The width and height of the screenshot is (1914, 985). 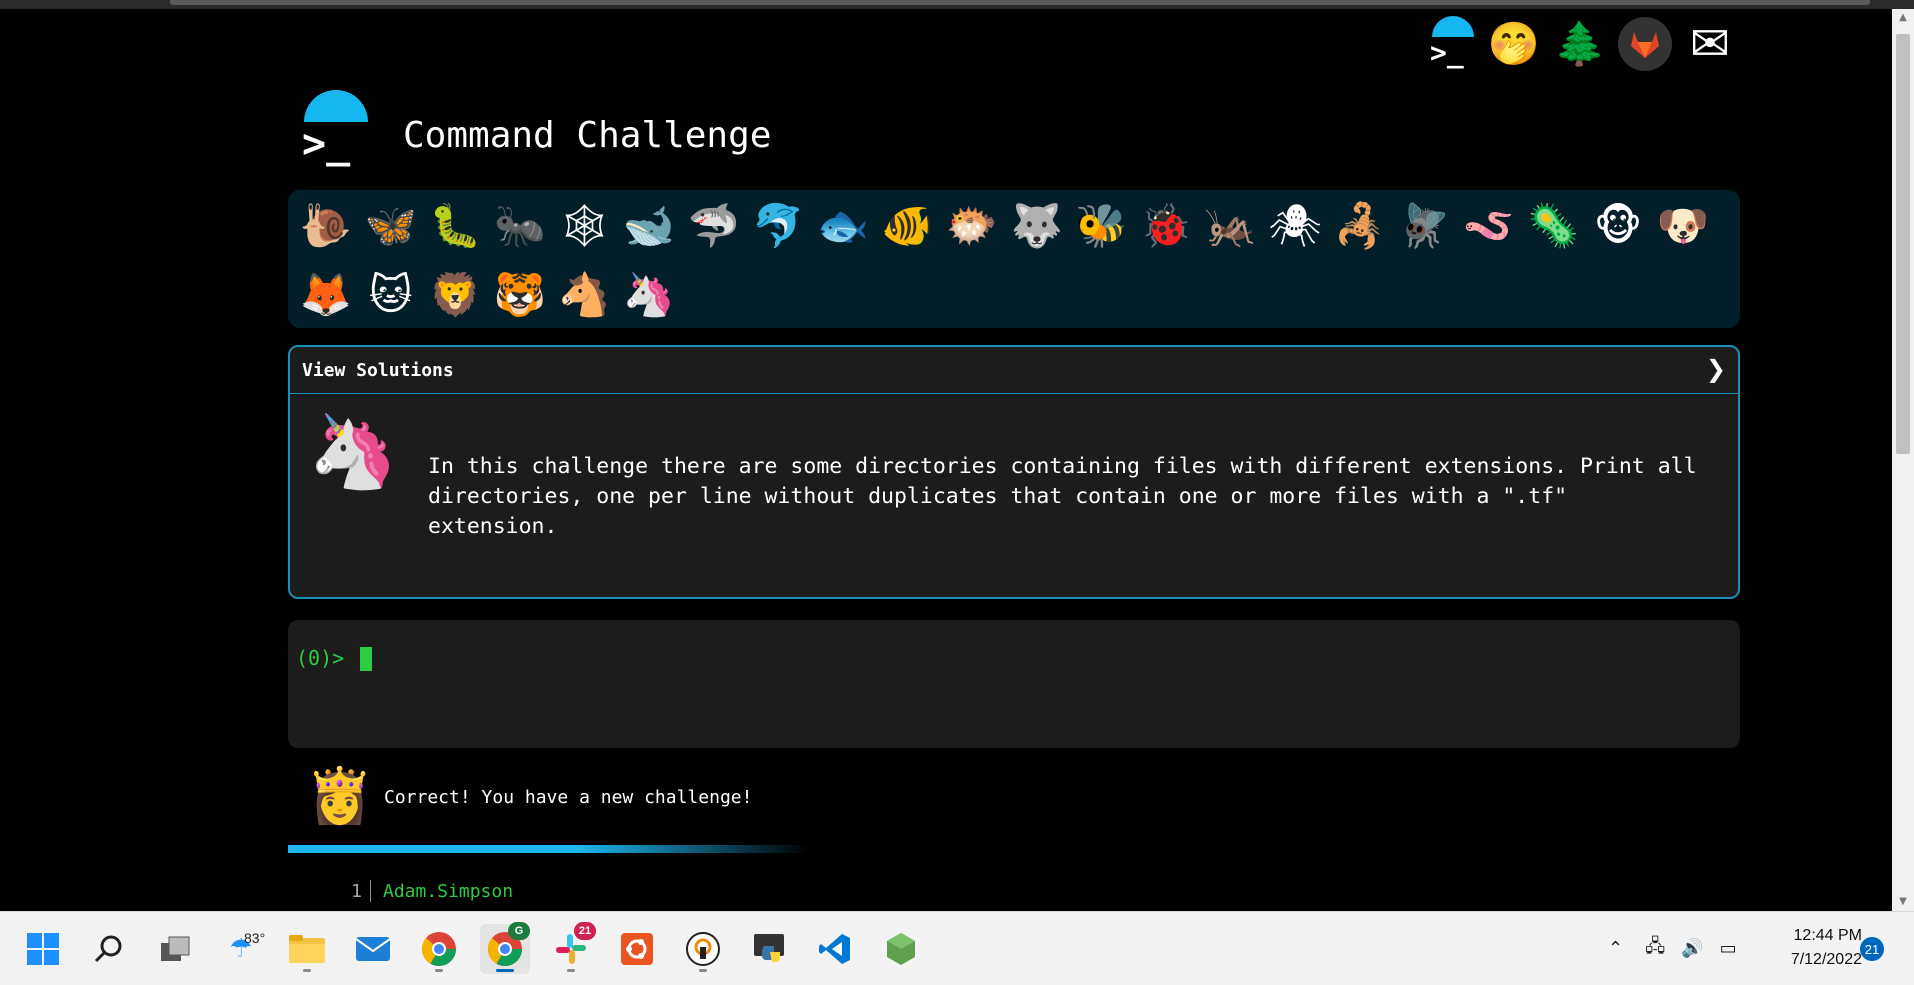 I want to click on chrome-logo-shape, so click(x=438, y=949).